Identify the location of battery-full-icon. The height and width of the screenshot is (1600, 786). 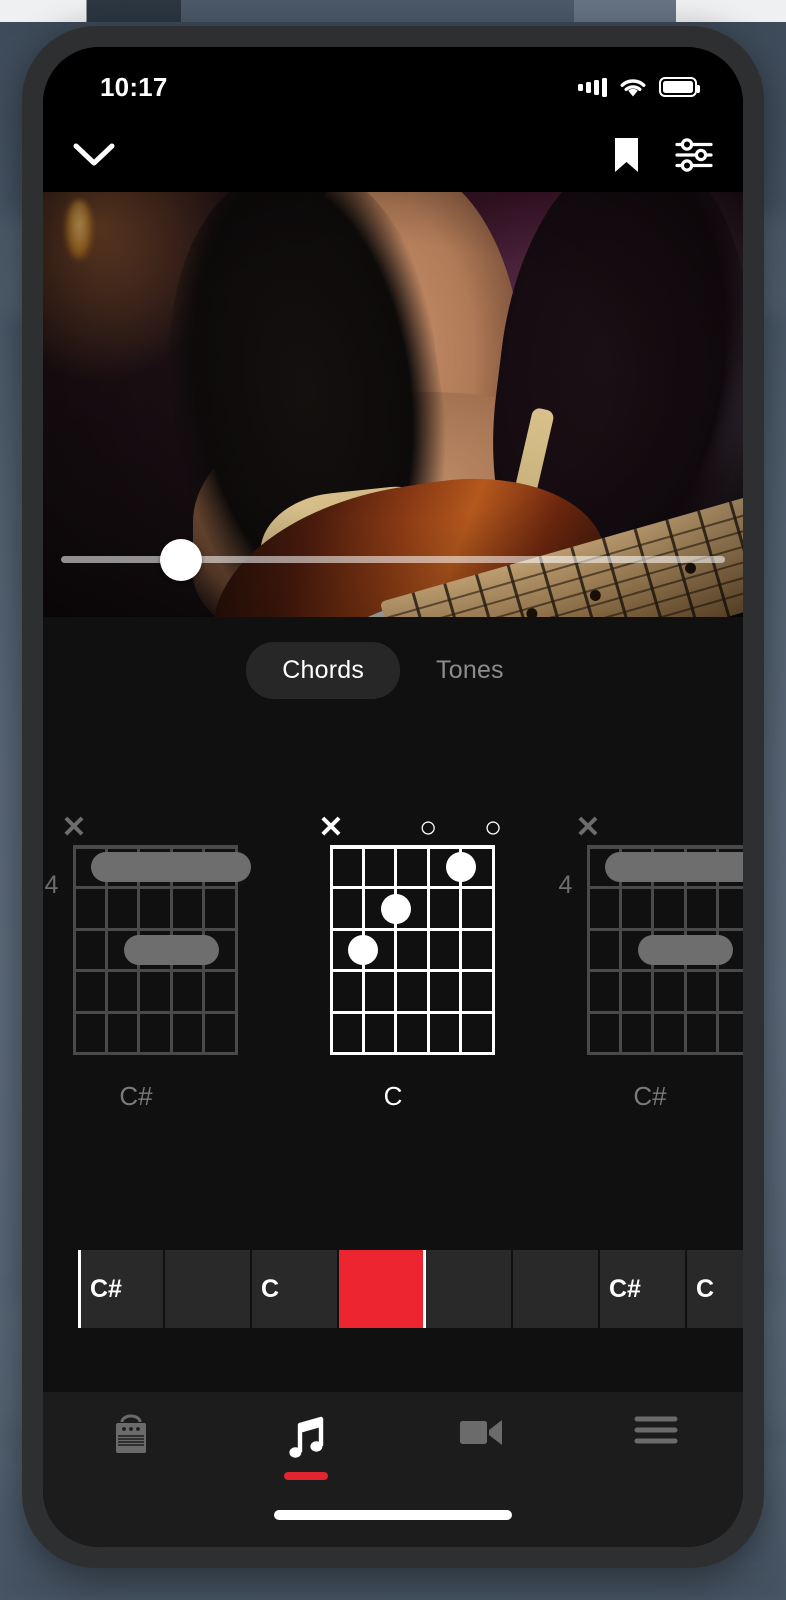
(679, 87).